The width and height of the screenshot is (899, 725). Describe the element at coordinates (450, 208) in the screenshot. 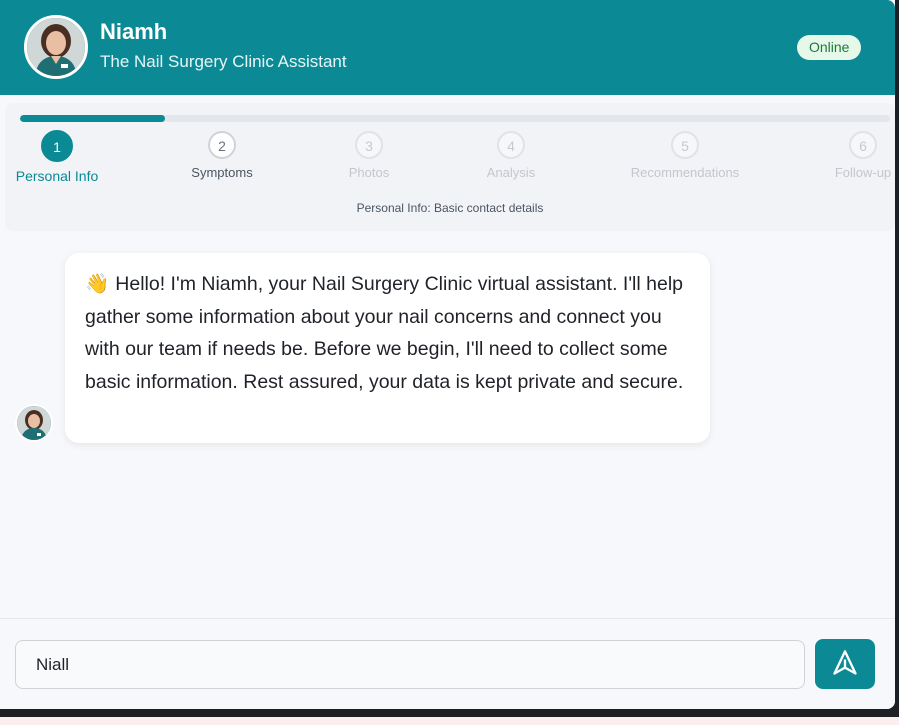

I see `step-description: Personal Info: Basic contact details` at that location.